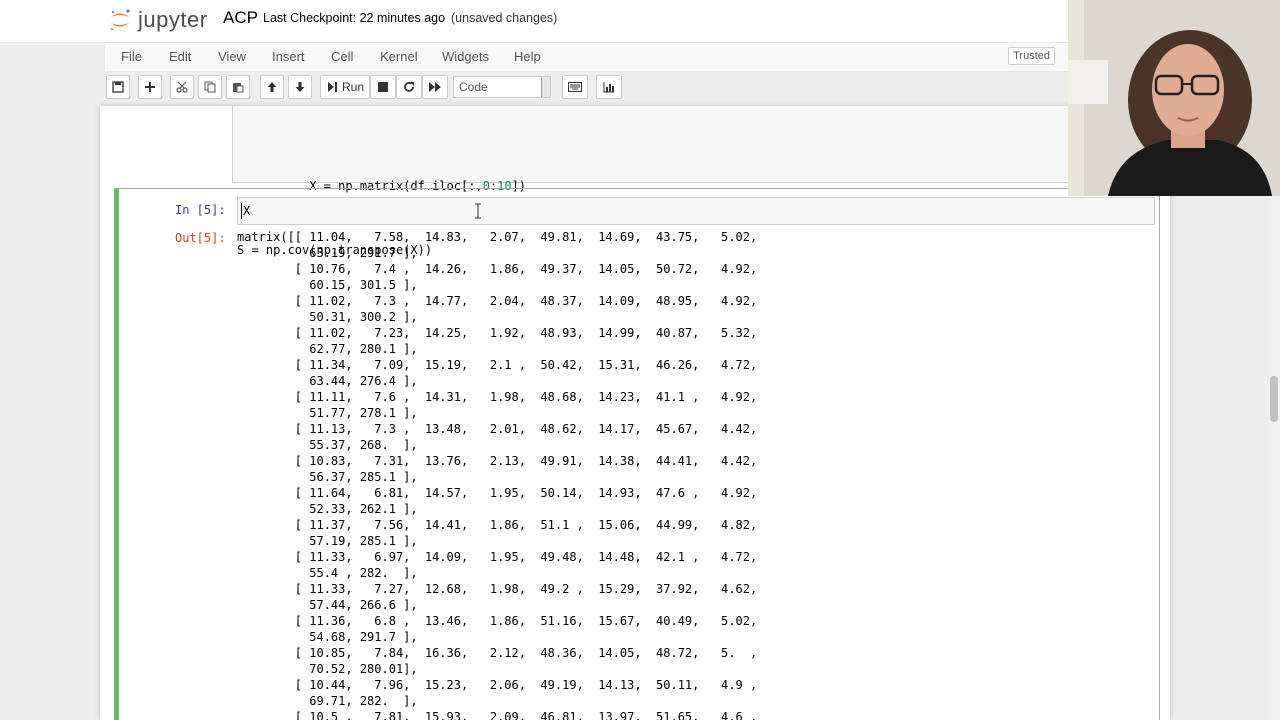 The height and width of the screenshot is (720, 1280). I want to click on checkpoint-status: Last Checkpoint: 22 minutes ago, so click(354, 18).